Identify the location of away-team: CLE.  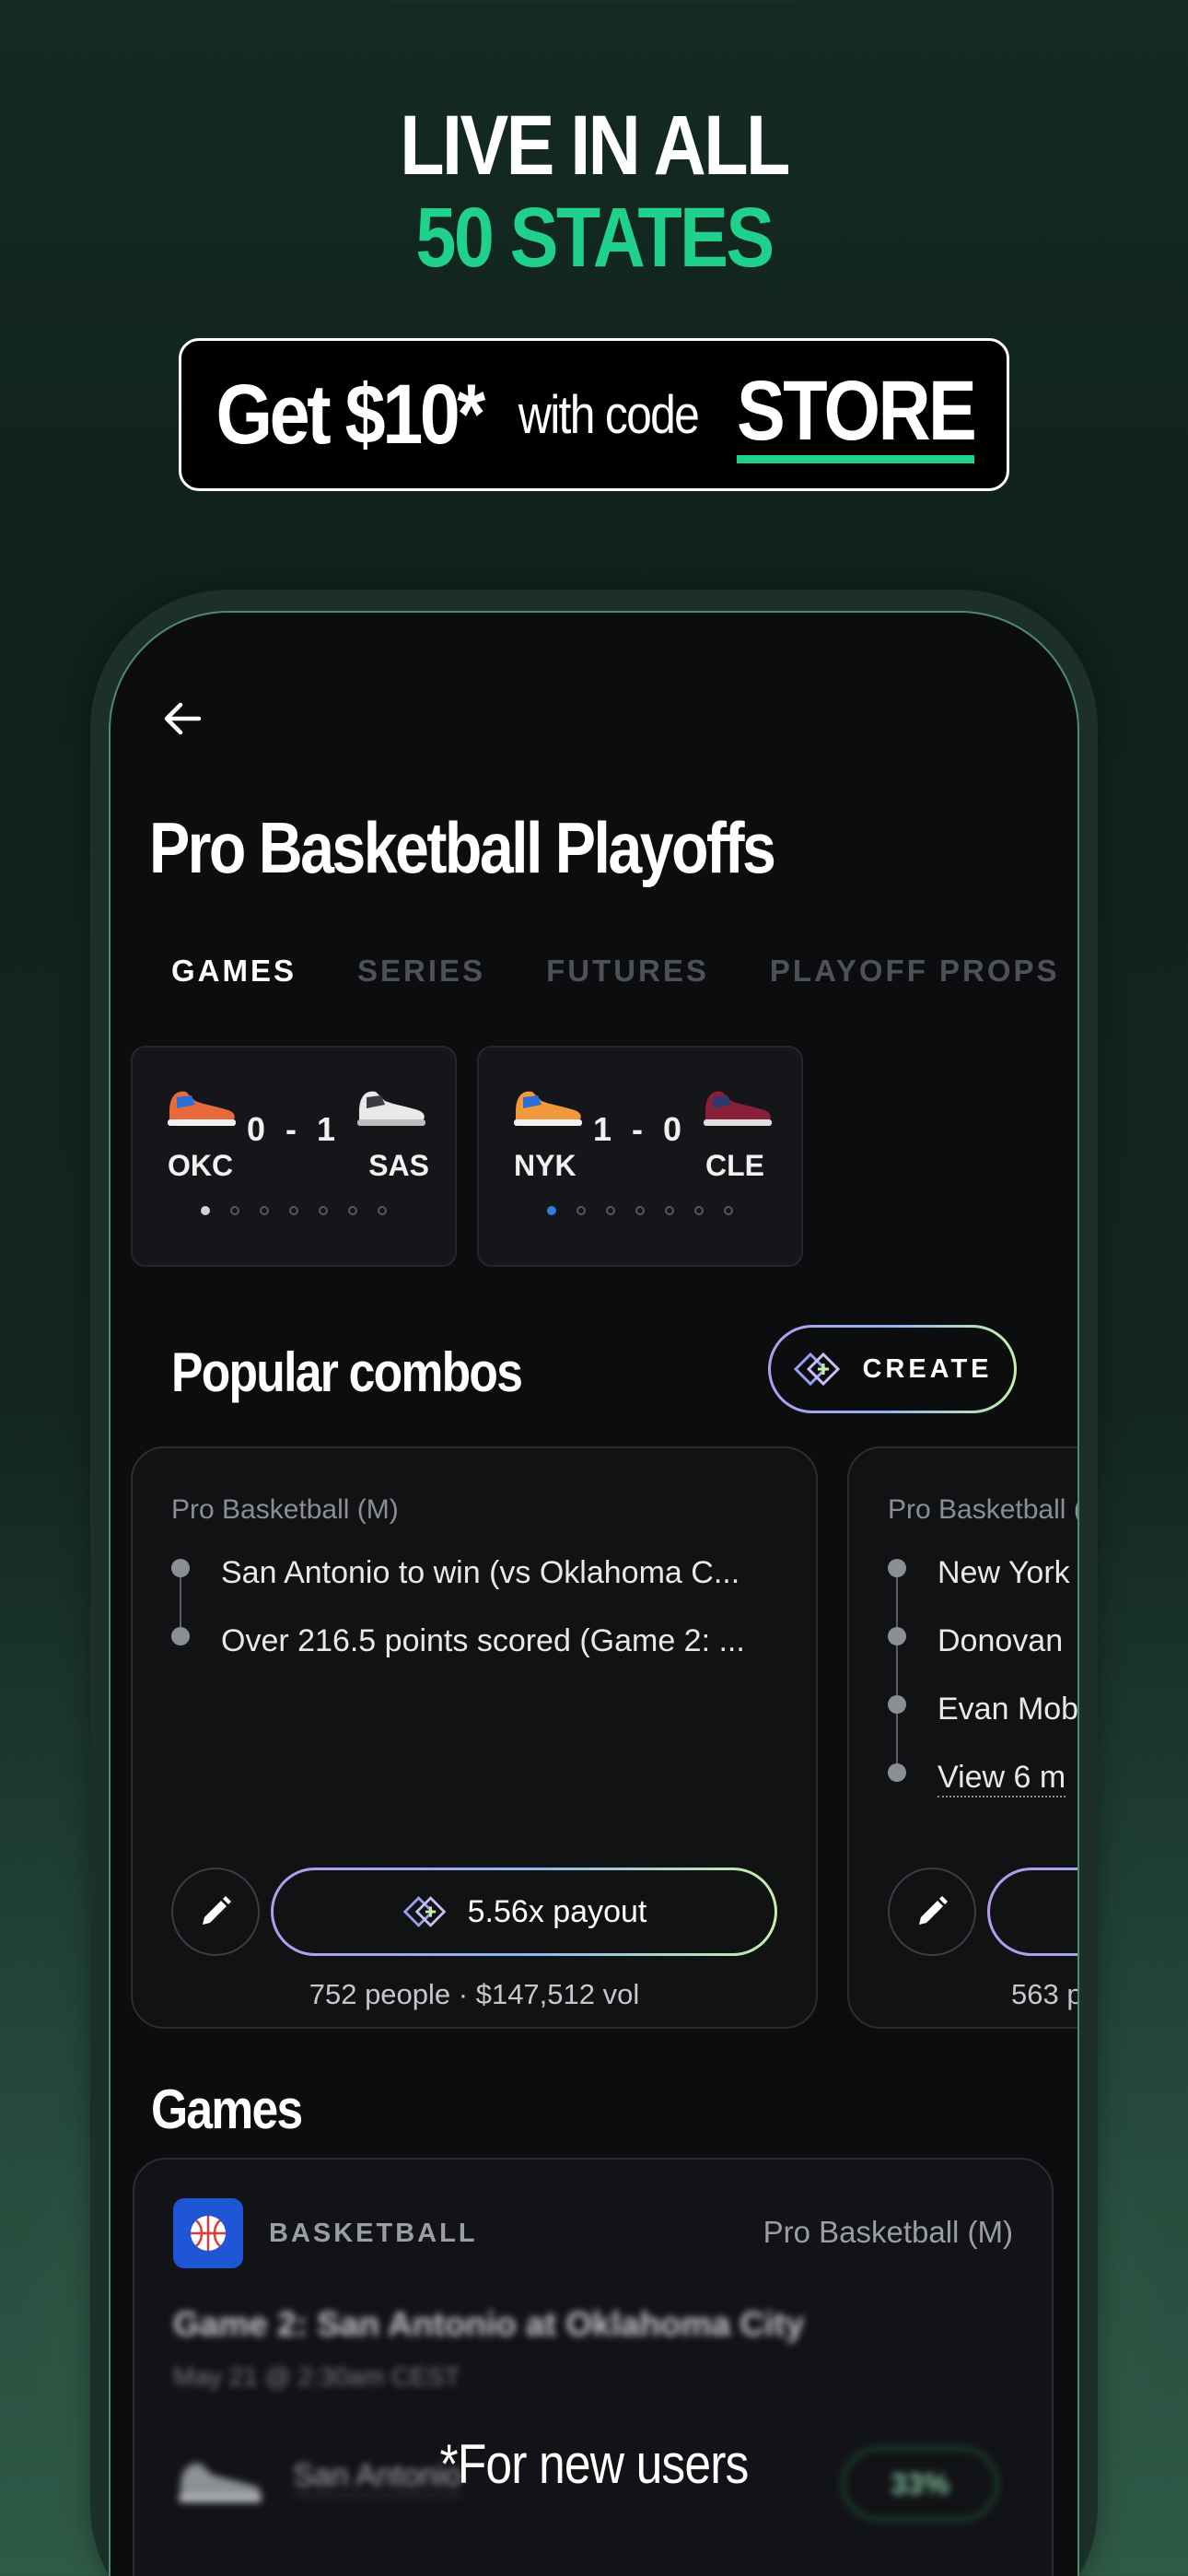
(734, 1165).